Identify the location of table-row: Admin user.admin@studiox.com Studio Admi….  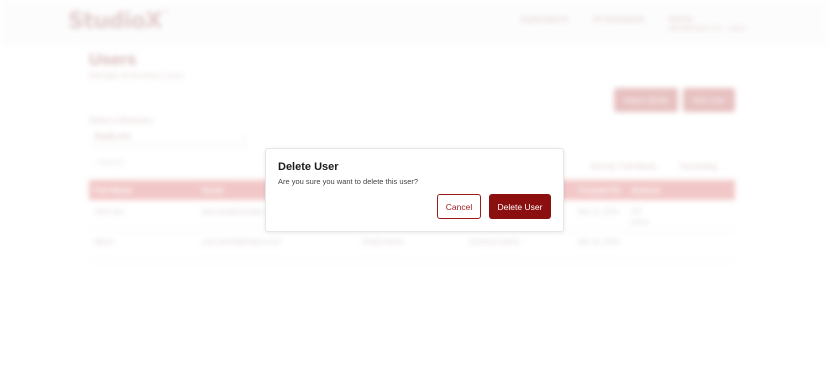
(412, 246).